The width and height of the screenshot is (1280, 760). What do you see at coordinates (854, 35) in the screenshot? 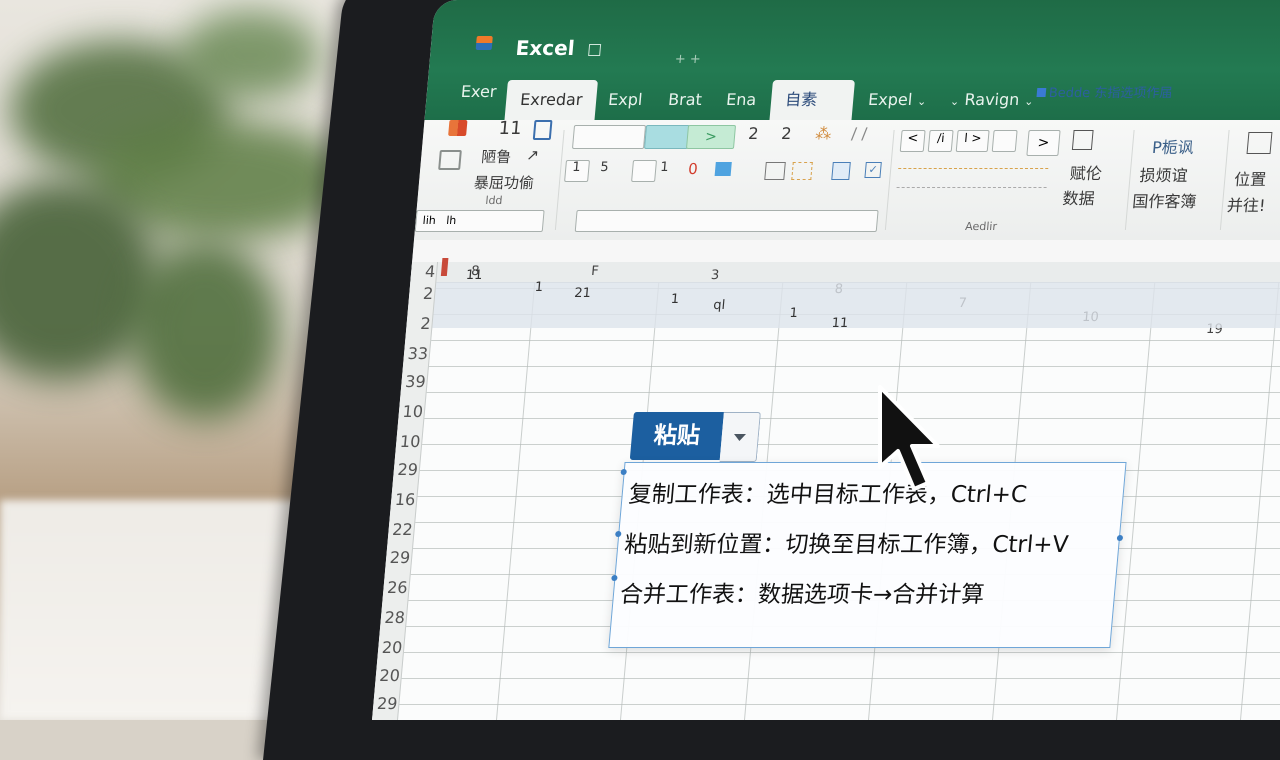
I see `title-bar: Excel + +` at bounding box center [854, 35].